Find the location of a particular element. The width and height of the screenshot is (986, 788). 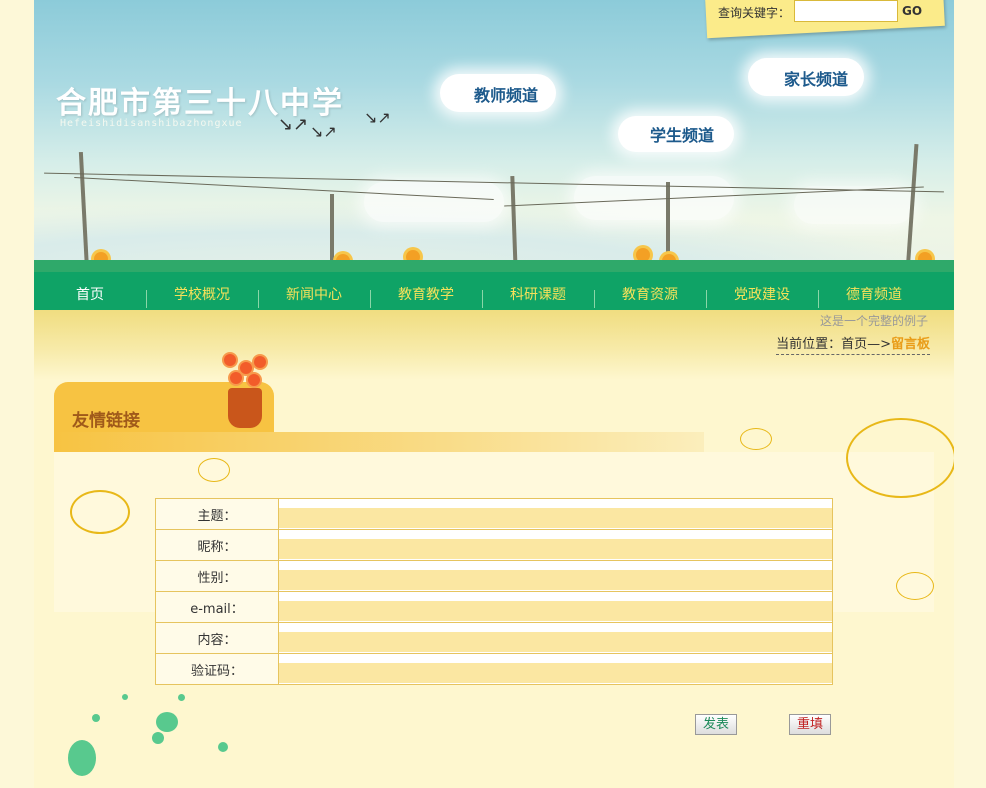

nav-item-school-overview: 学校概况 is located at coordinates (202, 291).